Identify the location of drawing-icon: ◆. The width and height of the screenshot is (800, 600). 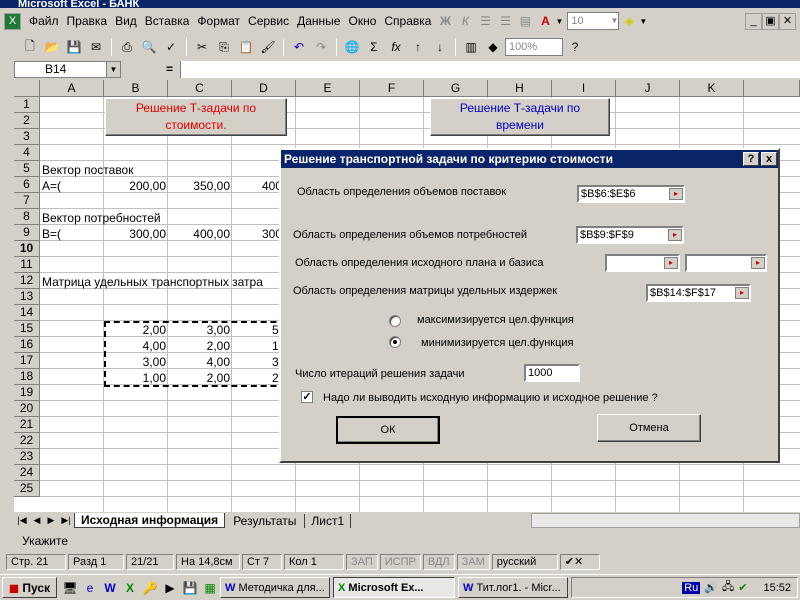
(493, 47).